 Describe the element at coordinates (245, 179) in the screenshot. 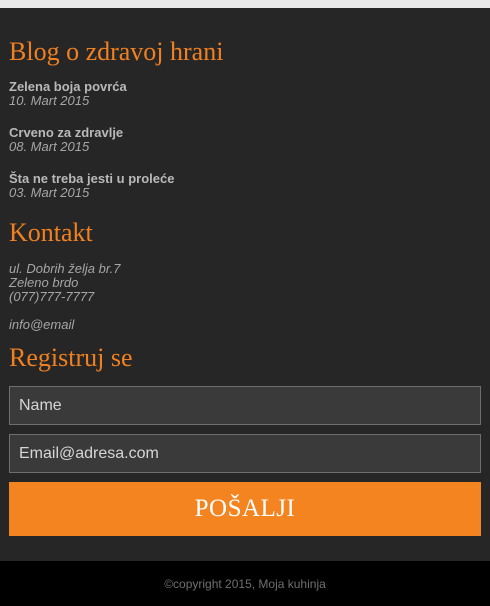

I see `blog-post-title: Šta ne treba jesti u proleće` at that location.